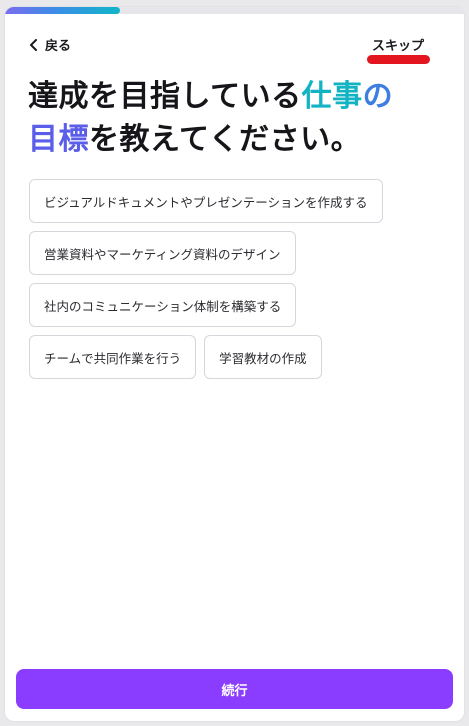  What do you see at coordinates (378, 96) in the screenshot?
I see `title-highlight-particle: の` at bounding box center [378, 96].